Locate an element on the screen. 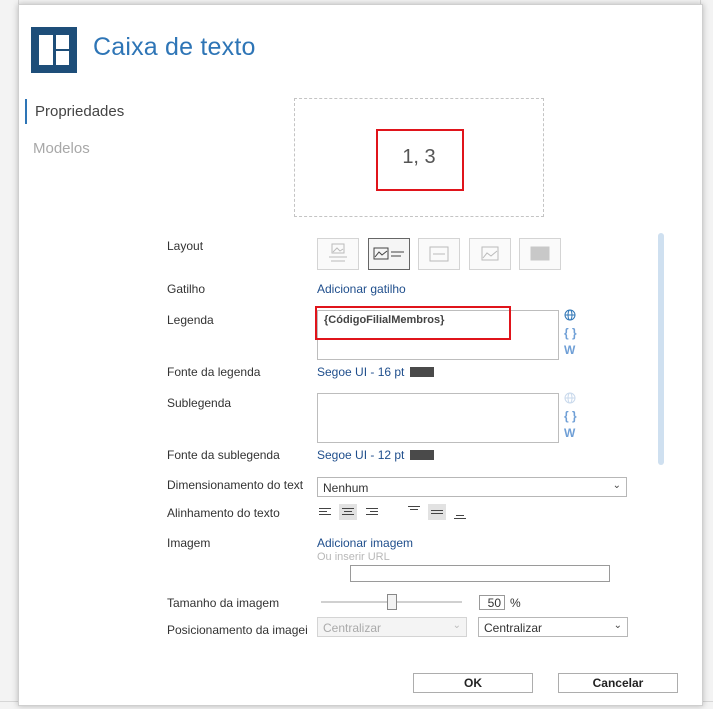 This screenshot has width=713, height=709. subtitle-font-link: Segoe UI - 12 pt is located at coordinates (360, 455).